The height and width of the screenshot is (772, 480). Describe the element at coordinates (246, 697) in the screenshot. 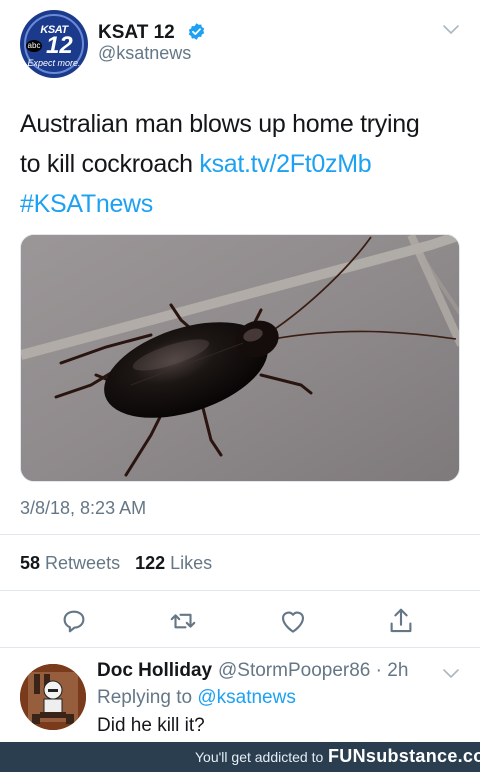

I see `replying-to-handle-link: @ksatnews` at that location.